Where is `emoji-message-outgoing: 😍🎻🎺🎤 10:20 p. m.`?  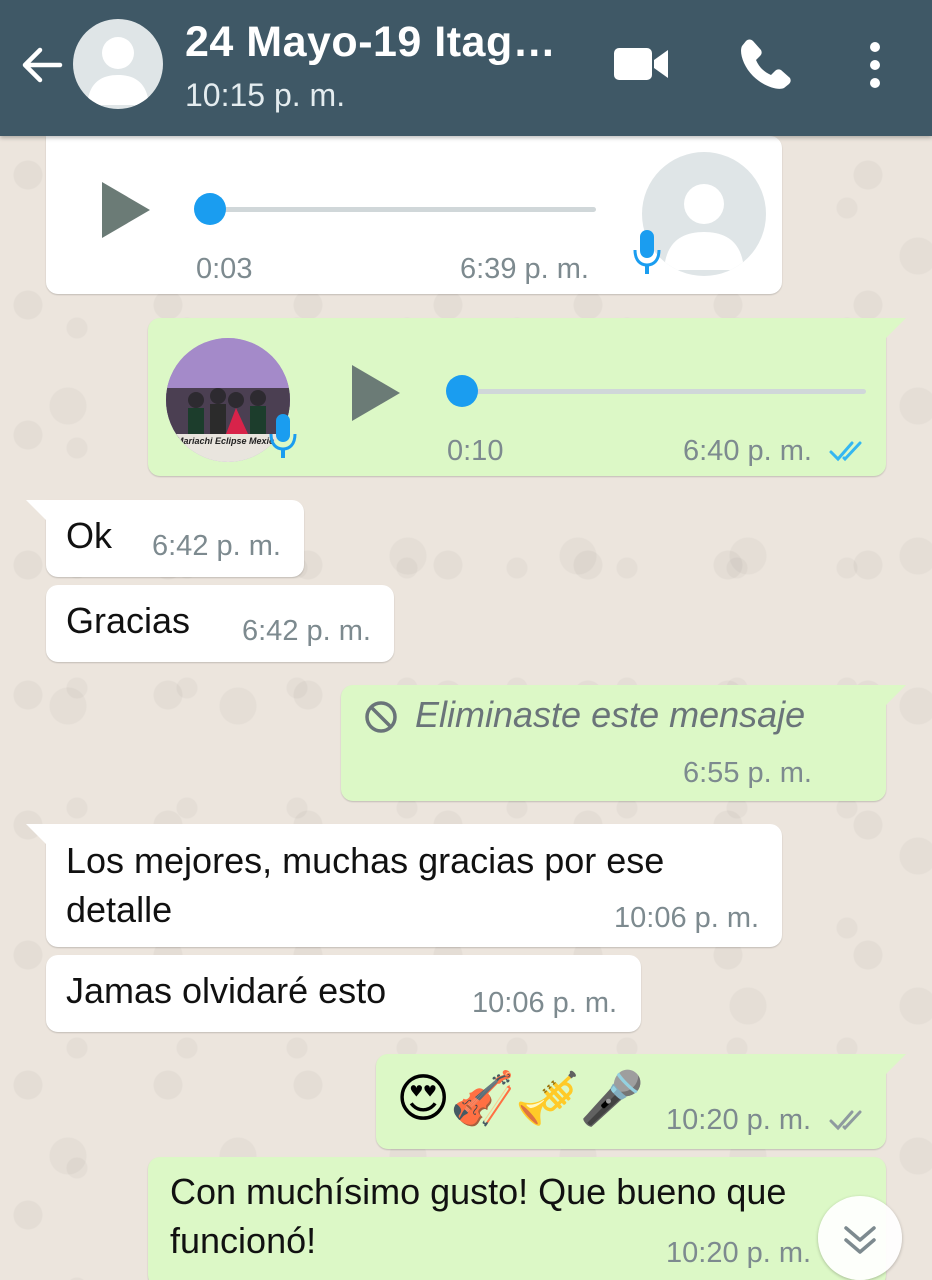 emoji-message-outgoing: 😍🎻🎺🎤 10:20 p. m. is located at coordinates (641, 1101).